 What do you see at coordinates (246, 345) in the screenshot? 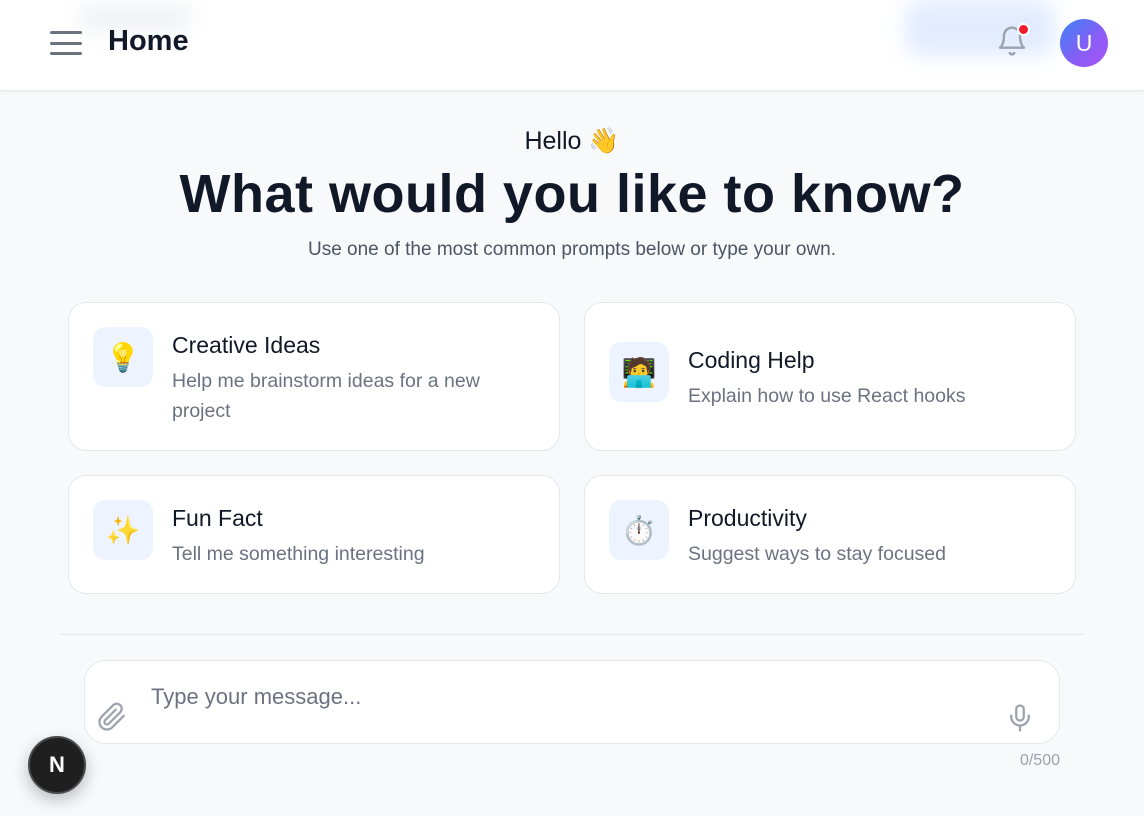
I see `prompt-card-title: Creative Ideas` at bounding box center [246, 345].